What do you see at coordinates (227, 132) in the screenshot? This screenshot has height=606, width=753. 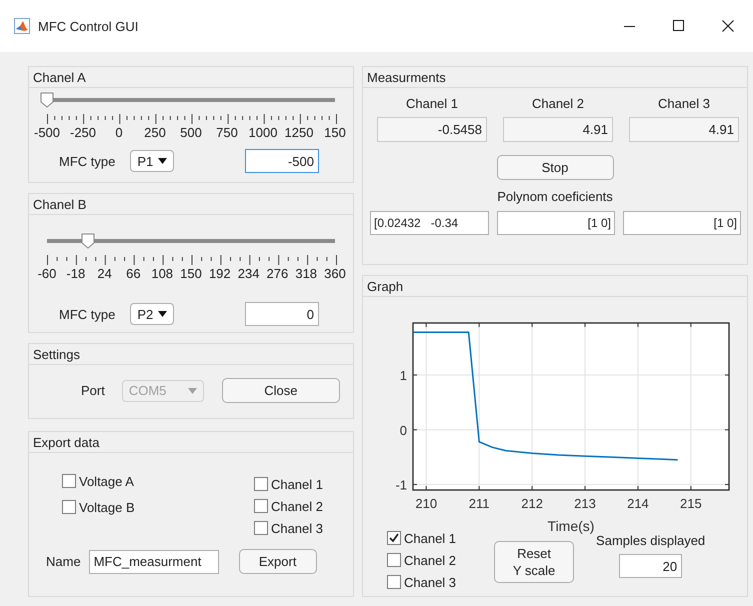 I see `tick-label: 750` at bounding box center [227, 132].